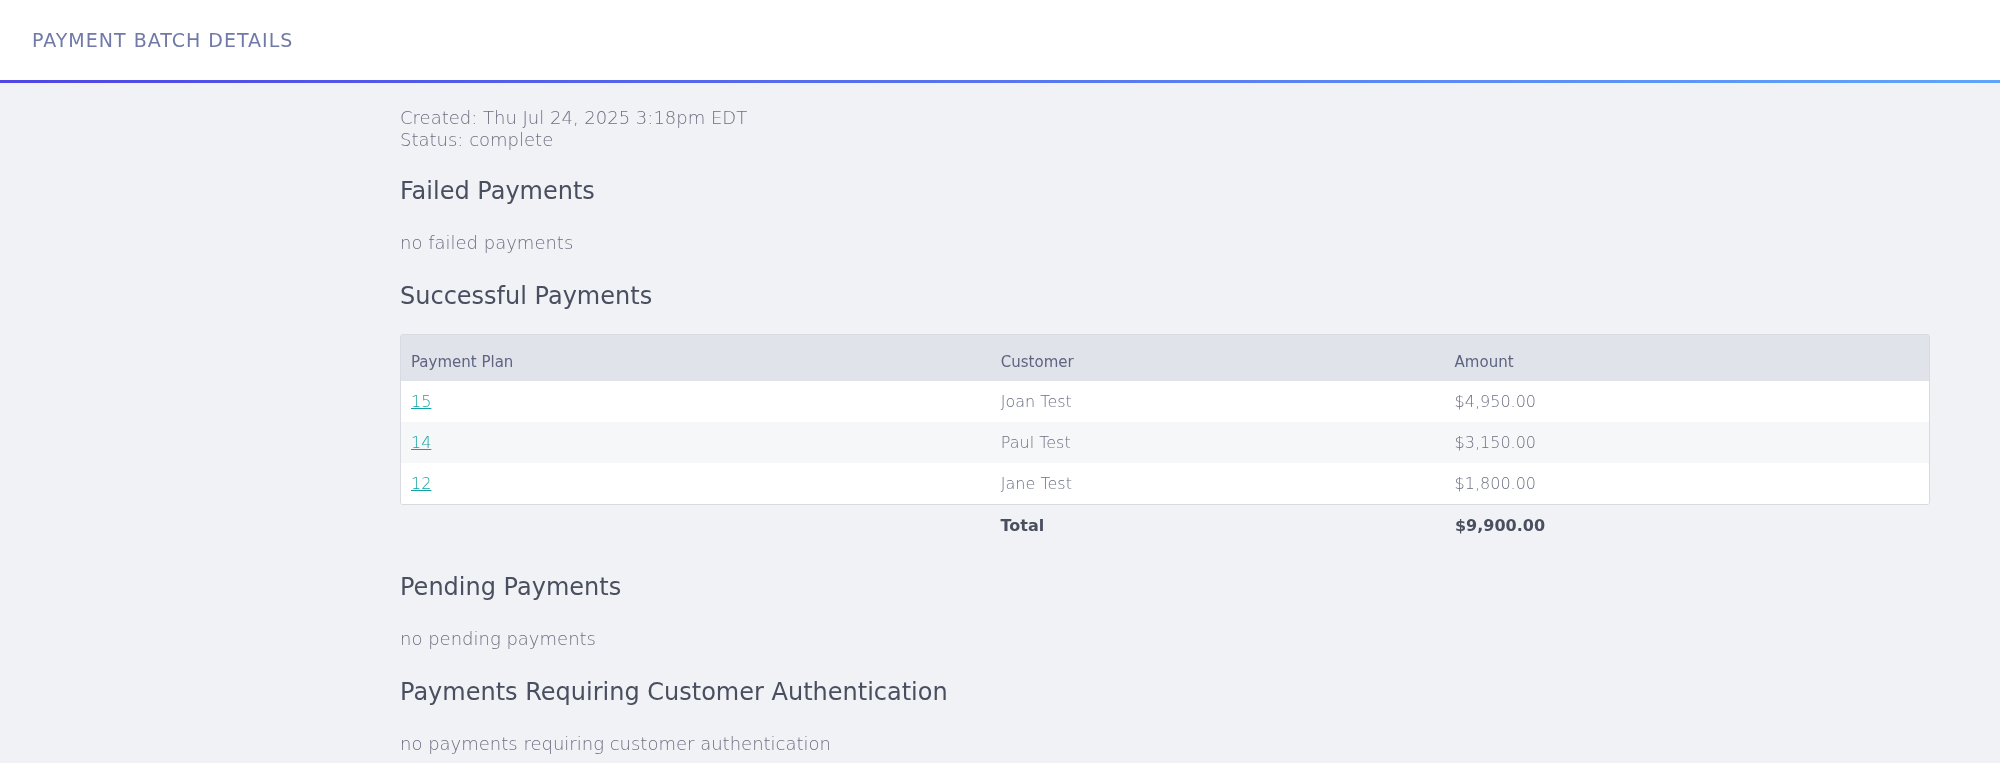  What do you see at coordinates (1217, 401) in the screenshot?
I see `table-cell: Joan Test` at bounding box center [1217, 401].